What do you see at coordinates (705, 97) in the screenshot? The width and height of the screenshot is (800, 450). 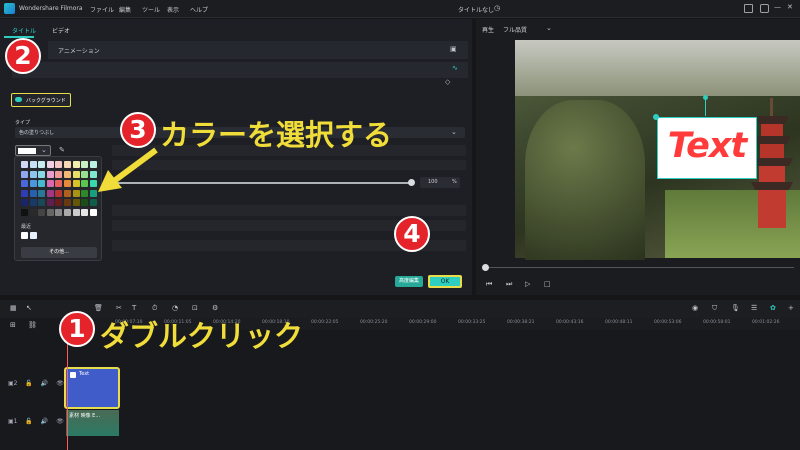 I see `rotate-handle` at bounding box center [705, 97].